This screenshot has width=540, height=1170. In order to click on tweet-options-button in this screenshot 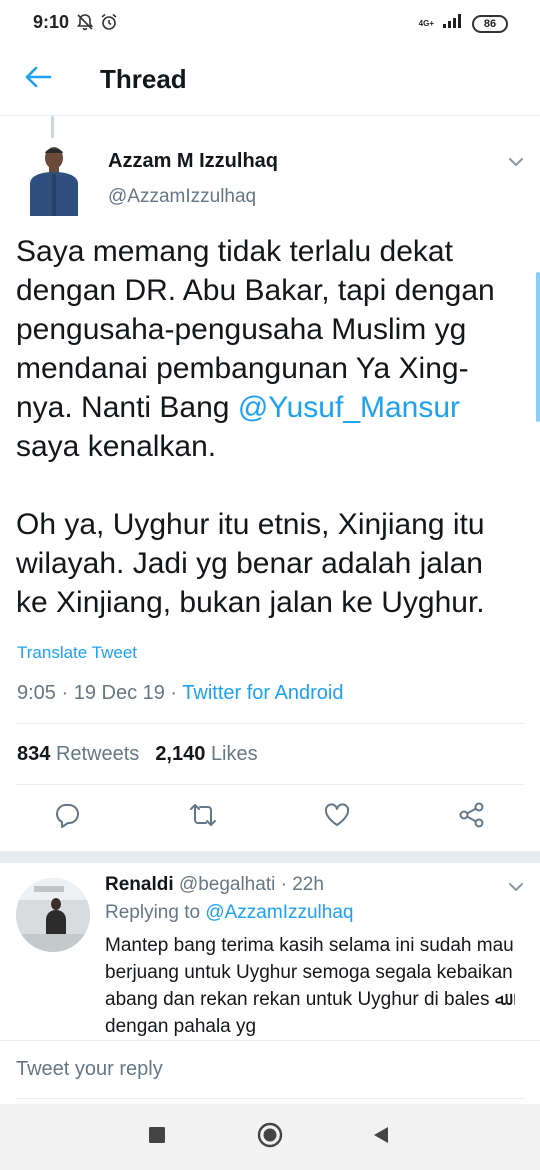, I will do `click(516, 162)`.